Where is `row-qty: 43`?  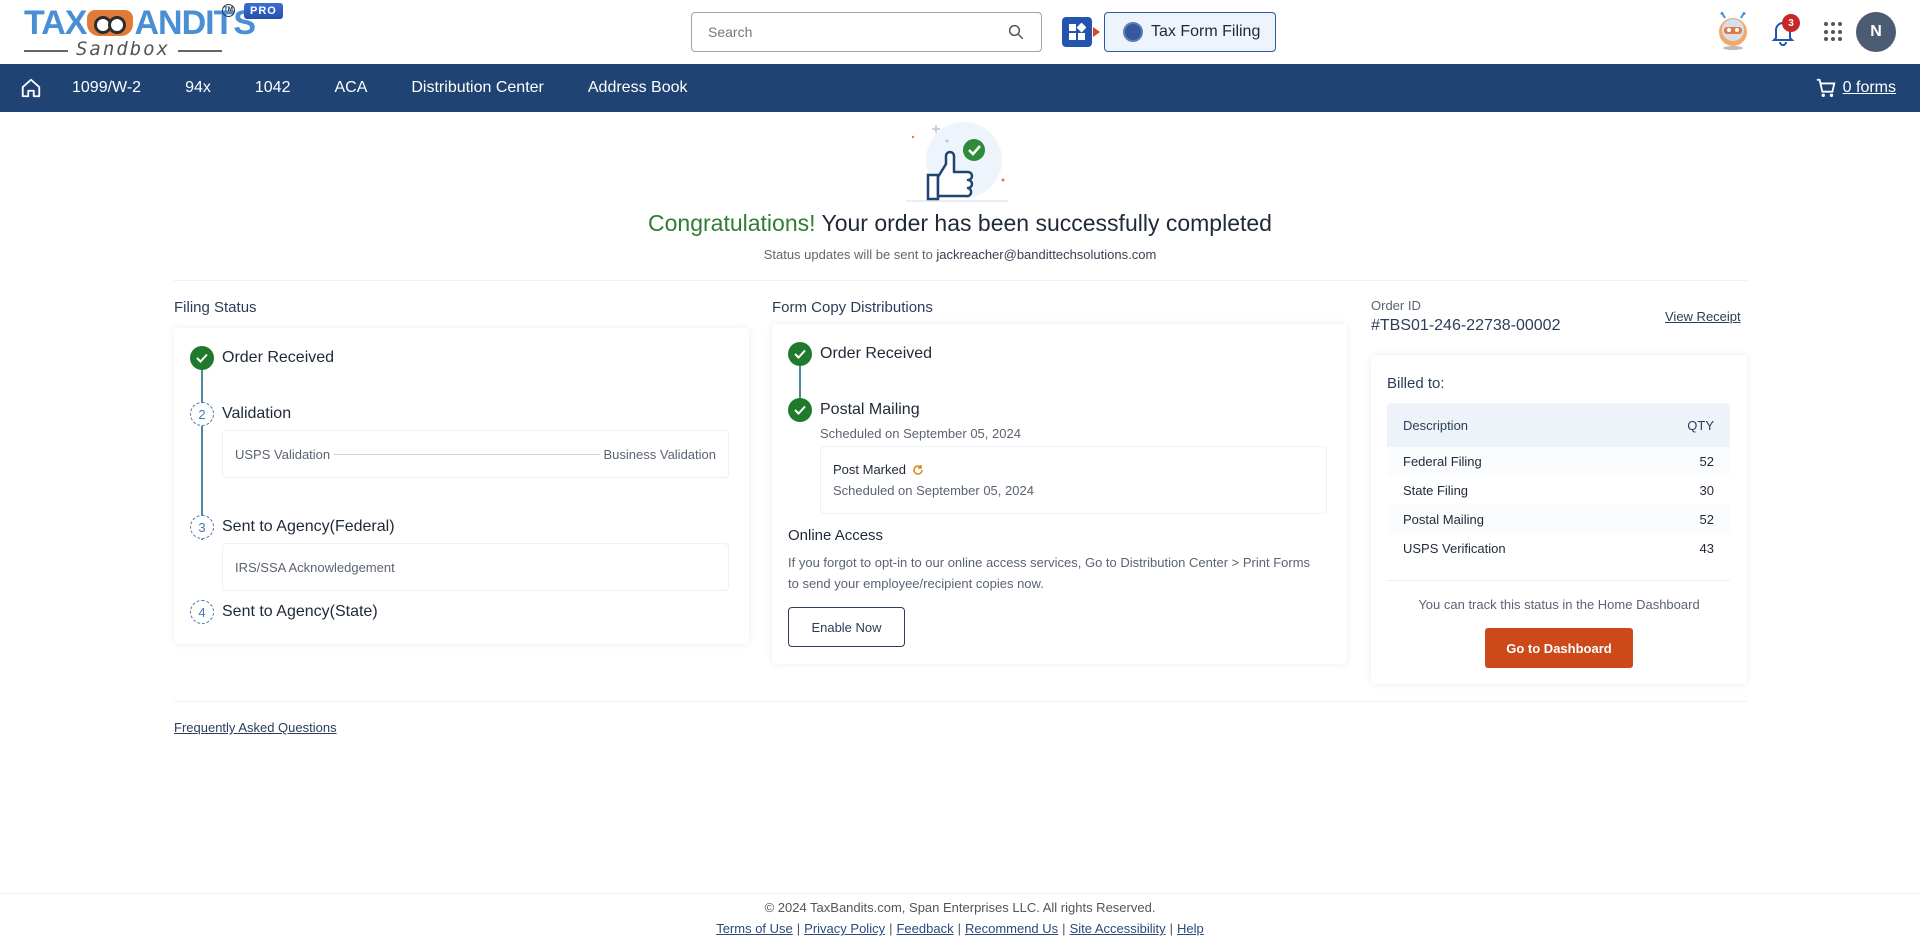
row-qty: 43 is located at coordinates (1706, 548).